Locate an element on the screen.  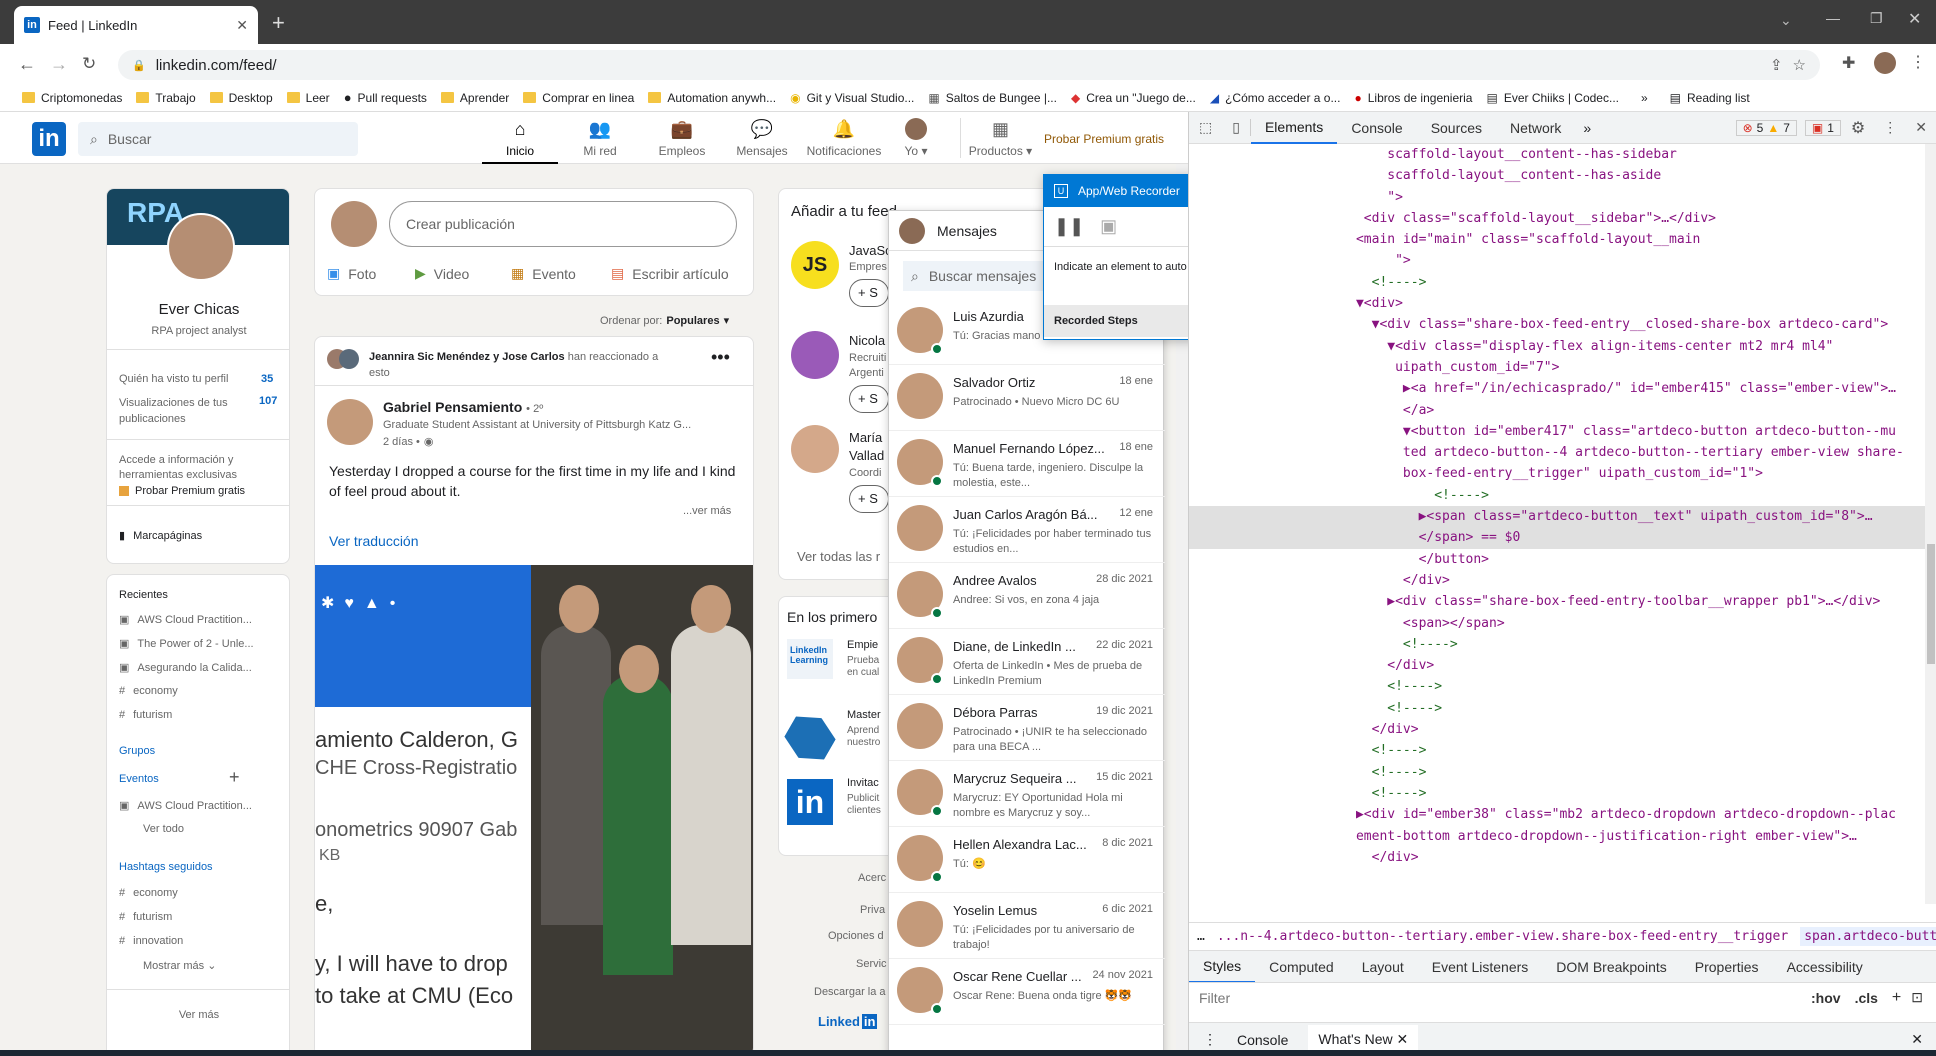
nav-me: Yo ▾ is located at coordinates (916, 138).